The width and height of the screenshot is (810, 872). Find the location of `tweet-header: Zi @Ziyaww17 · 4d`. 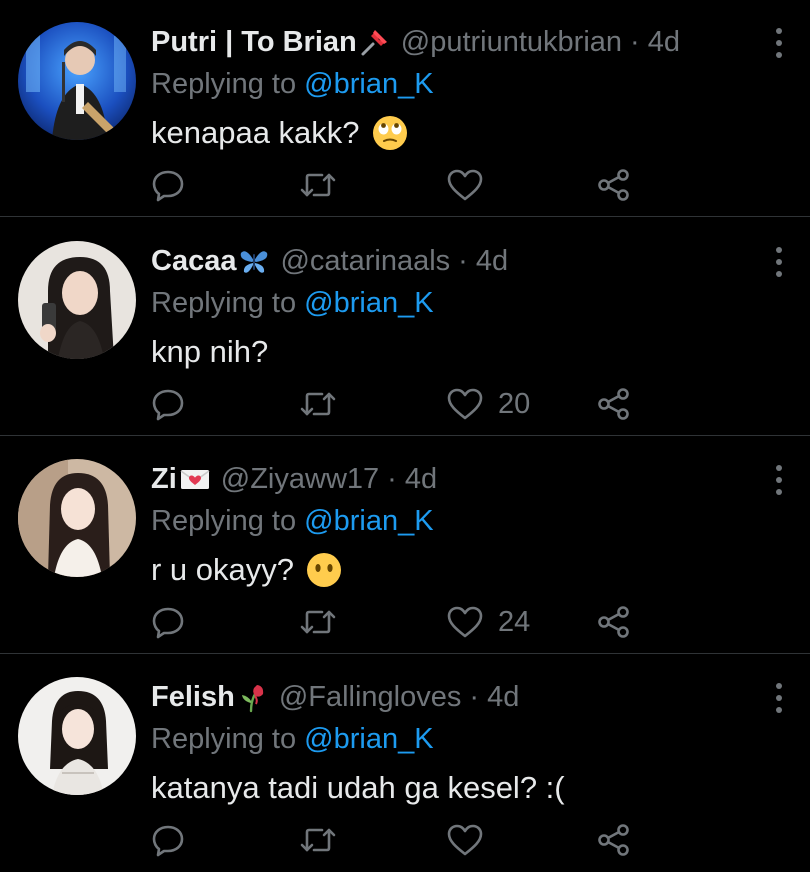

tweet-header: Zi @Ziyaww17 · 4d is located at coordinates (294, 479).